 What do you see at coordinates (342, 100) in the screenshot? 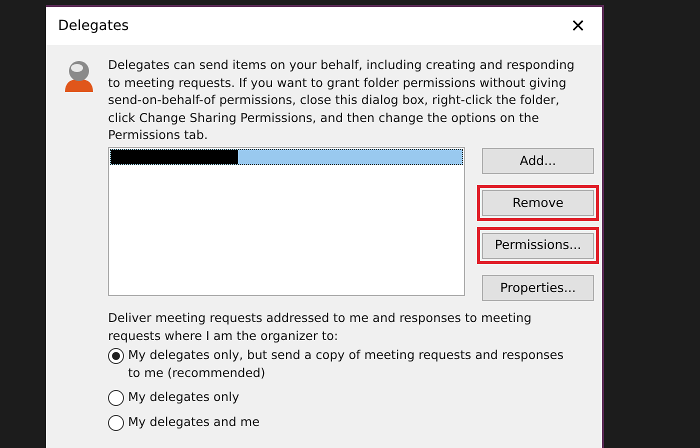
I see `intro-text: Delegates can send items on your behalf, including creating and responding to meeting requests. If you want to grant folder permissions without giving send-on-behalf-of permissions, close this dialog box, right-click the folder, click Change Sharing Permissions, and then change the options on the Permissions tab.` at bounding box center [342, 100].